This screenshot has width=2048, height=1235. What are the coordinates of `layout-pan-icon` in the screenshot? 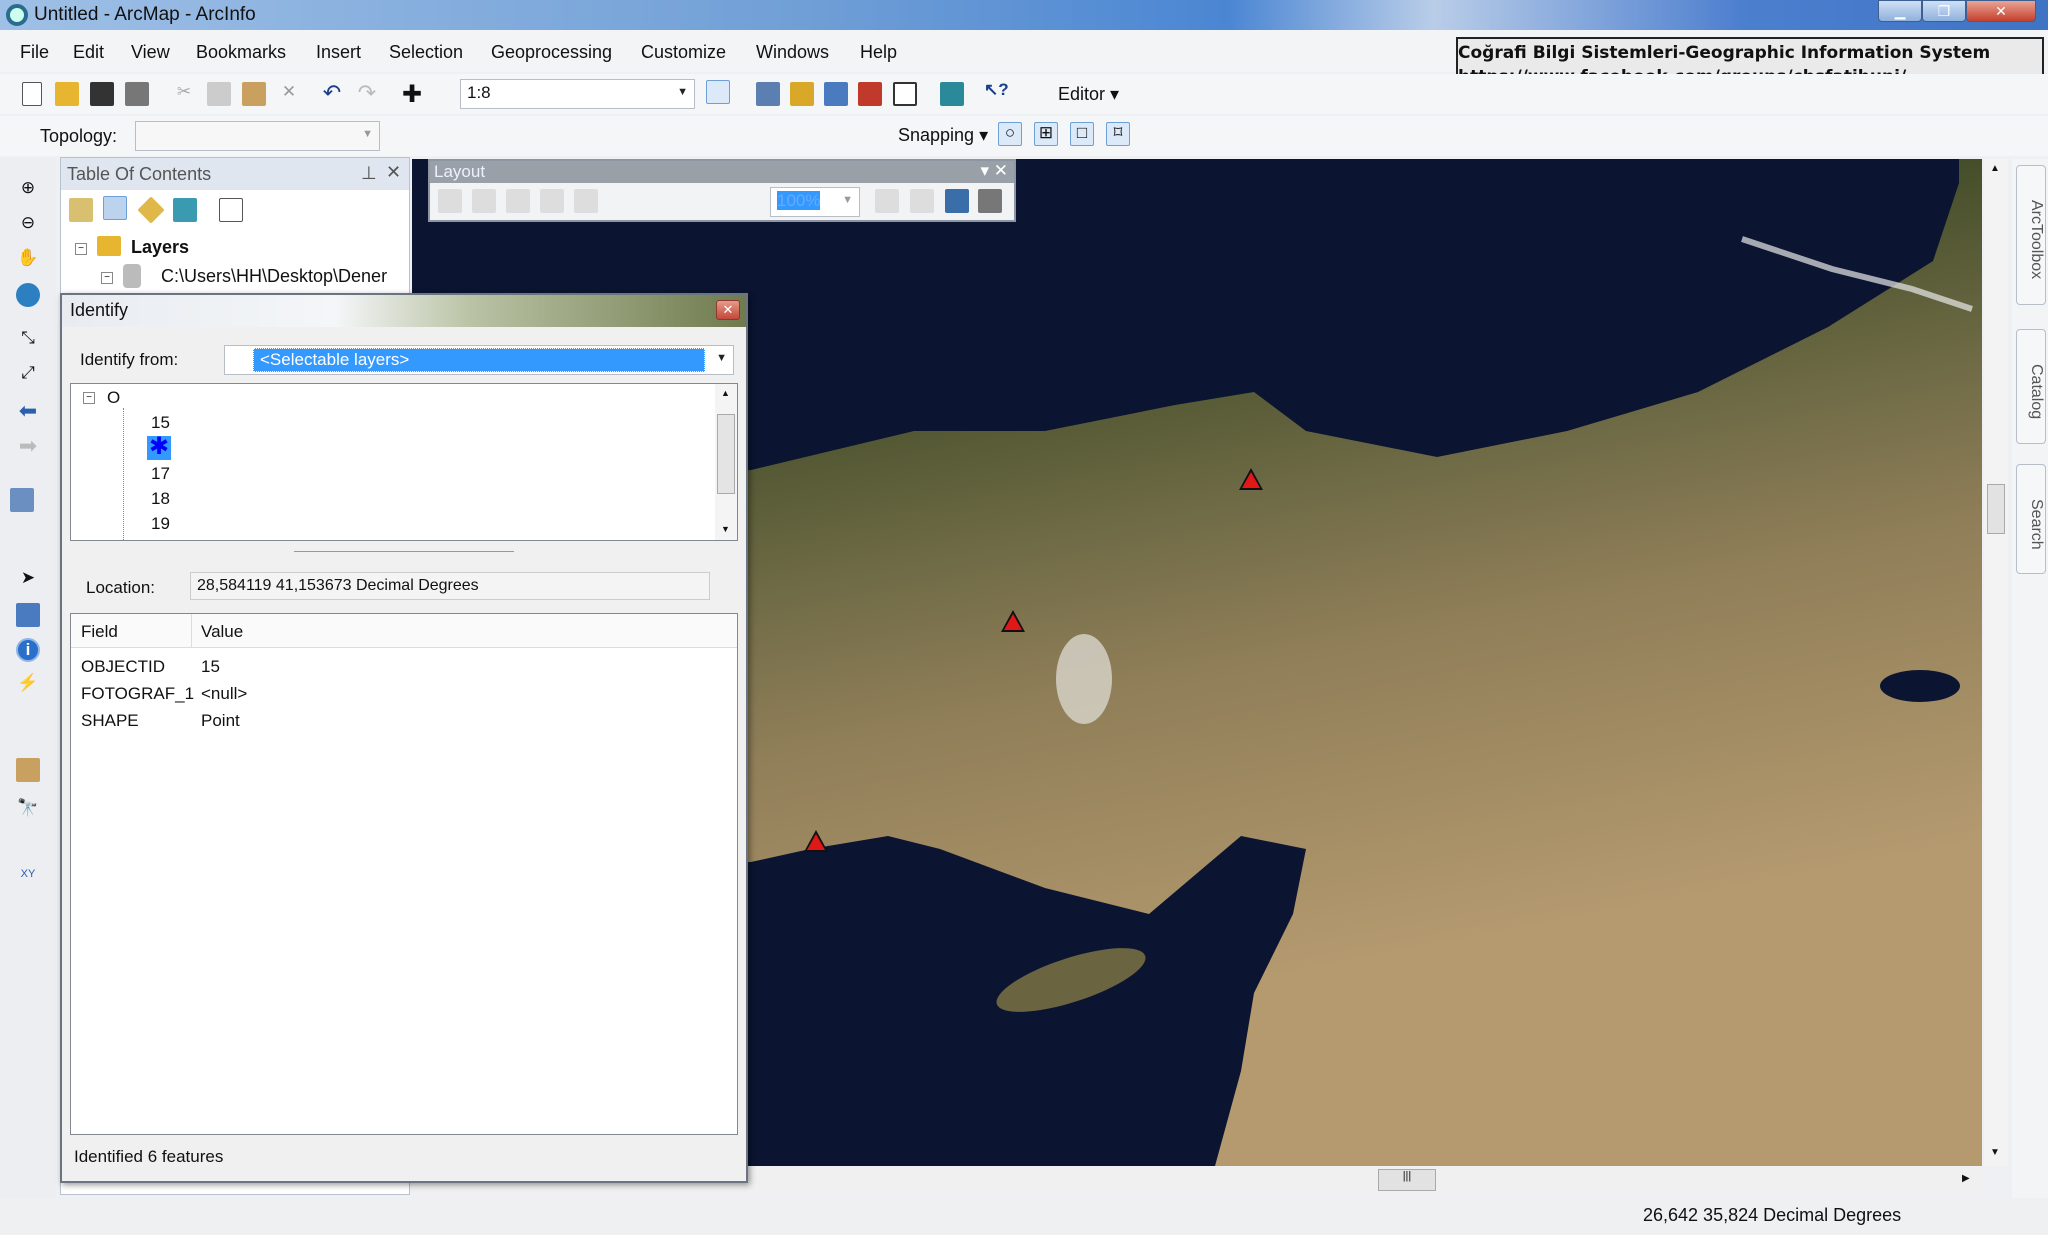 It's located at (518, 201).